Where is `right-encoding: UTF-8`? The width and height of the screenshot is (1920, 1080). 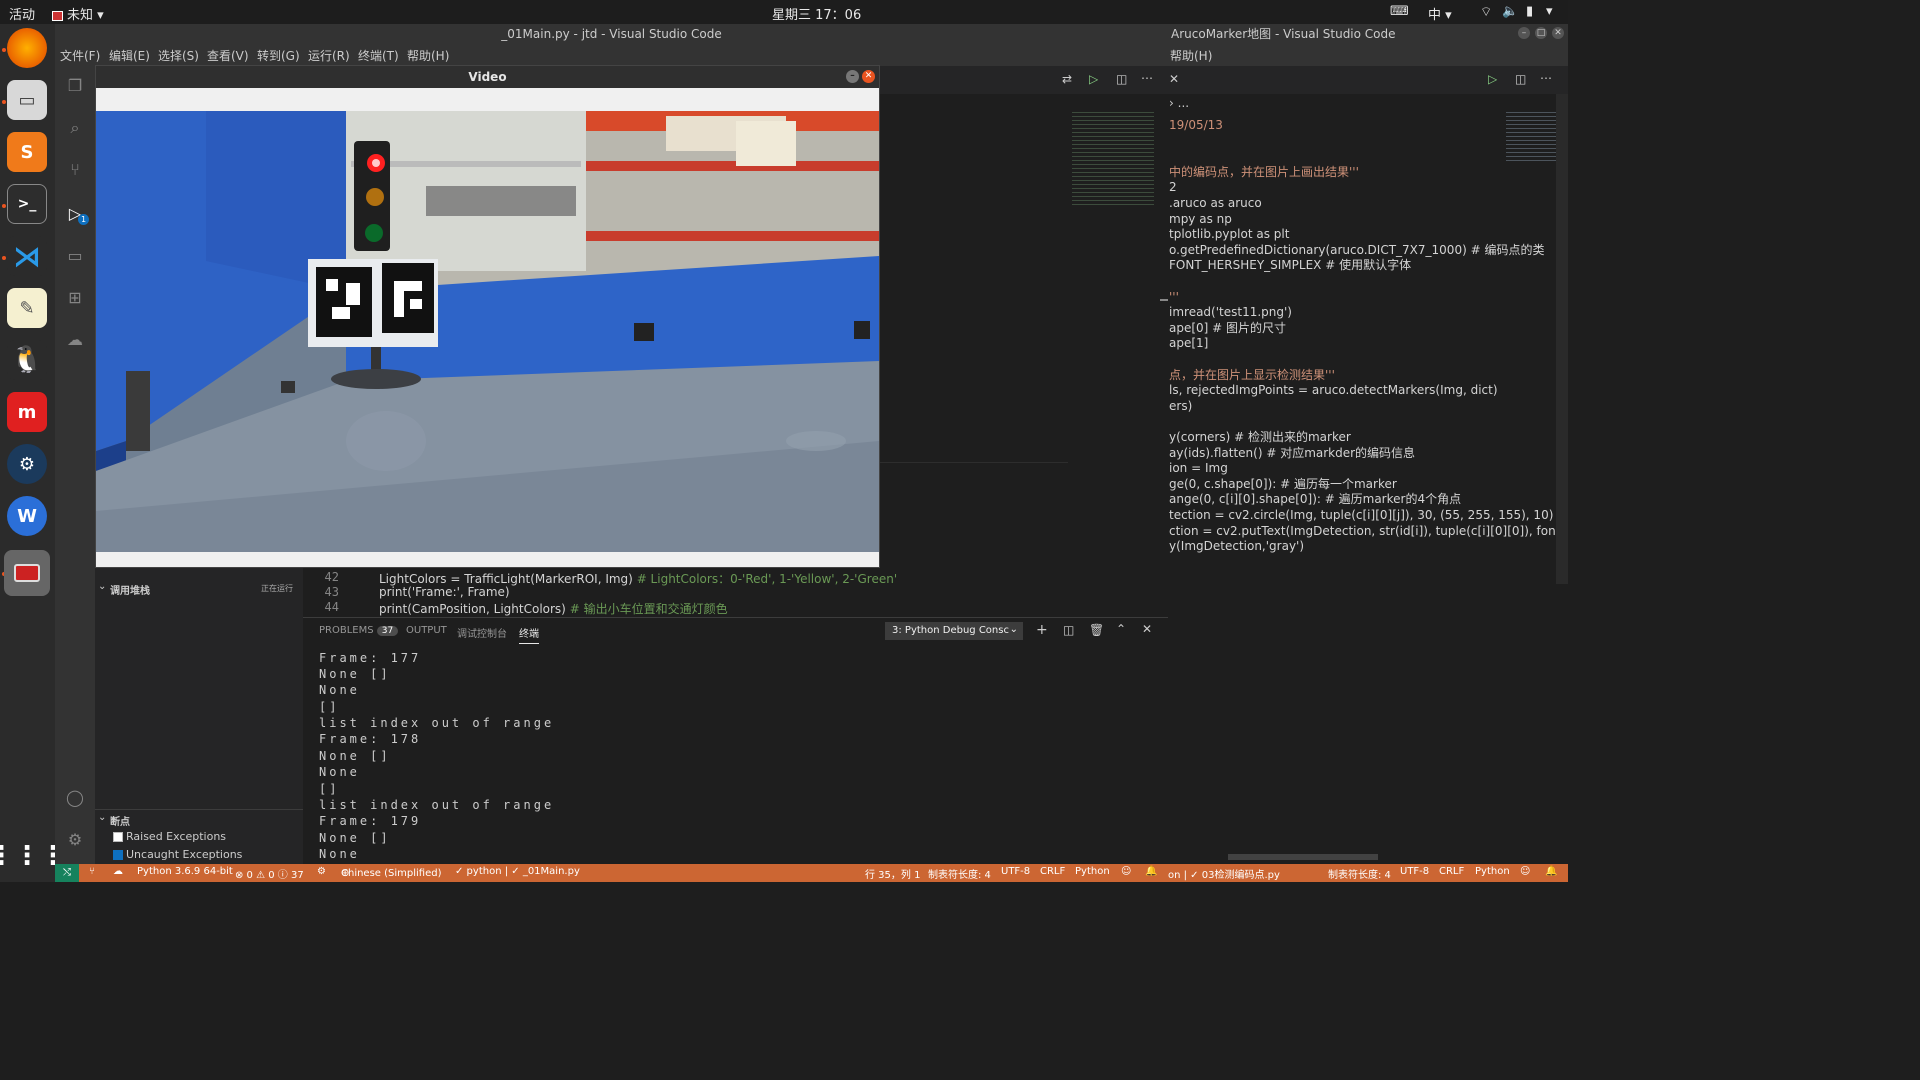 right-encoding: UTF-8 is located at coordinates (1414, 871).